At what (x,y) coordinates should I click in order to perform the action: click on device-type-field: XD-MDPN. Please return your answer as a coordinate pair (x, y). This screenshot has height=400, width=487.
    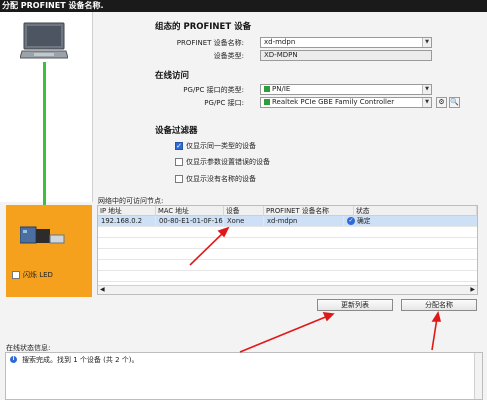
    Looking at the image, I should click on (346, 55).